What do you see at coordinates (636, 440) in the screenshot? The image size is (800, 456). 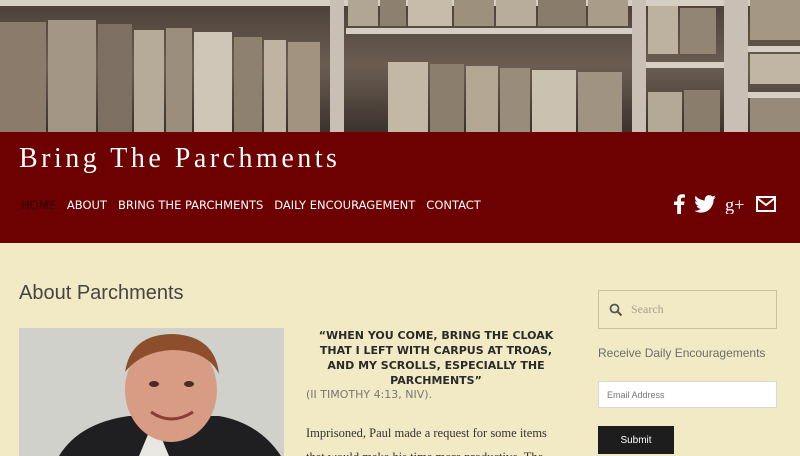 I see `submit-button: Submit` at bounding box center [636, 440].